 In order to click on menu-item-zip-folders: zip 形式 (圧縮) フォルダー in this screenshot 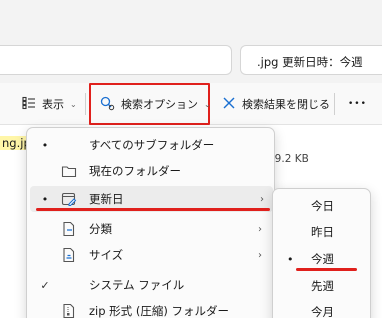, I will do `click(150, 308)`.